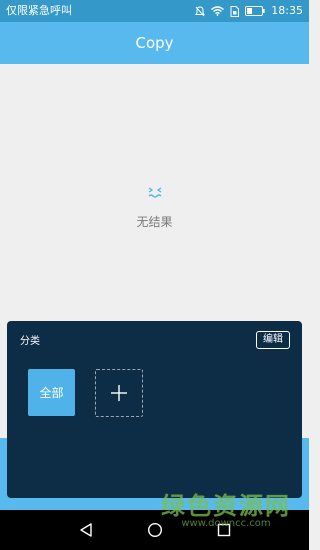 Image resolution: width=320 pixels, height=550 pixels. Describe the element at coordinates (226, 506) in the screenshot. I see `watermark-title: 绿色资源网` at that location.